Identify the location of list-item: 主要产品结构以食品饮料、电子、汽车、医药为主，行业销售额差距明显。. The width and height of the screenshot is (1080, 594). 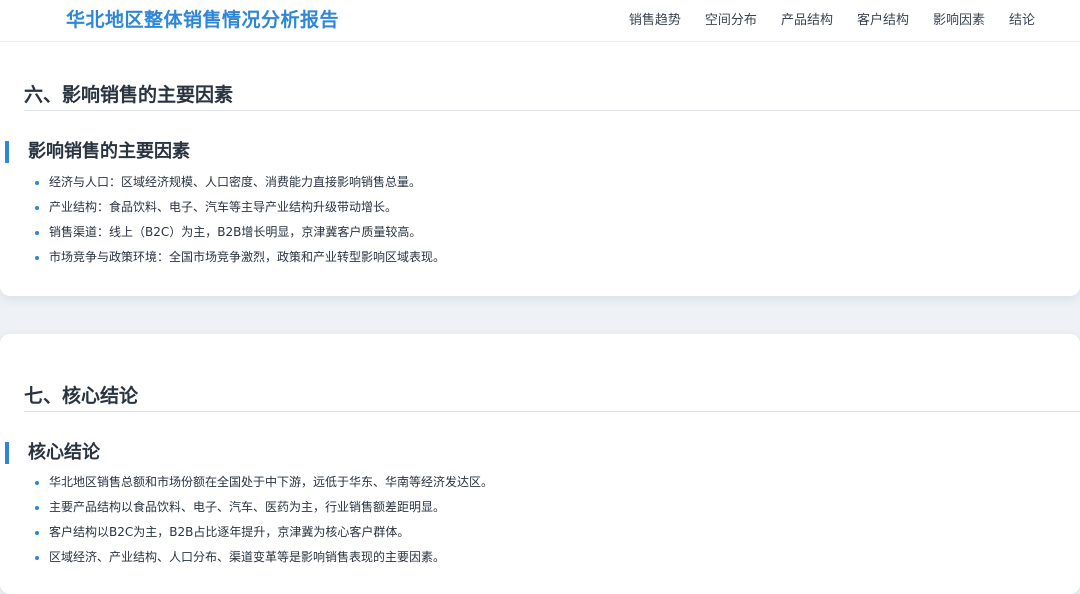
(264, 509).